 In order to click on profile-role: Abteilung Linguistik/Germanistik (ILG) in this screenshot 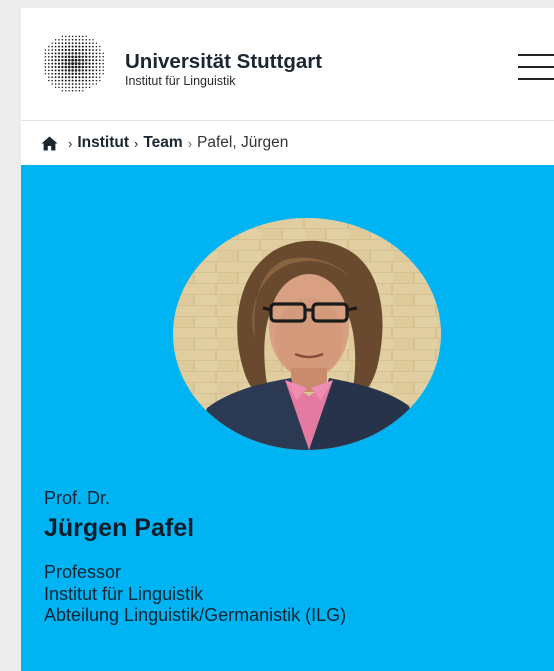, I will do `click(195, 615)`.